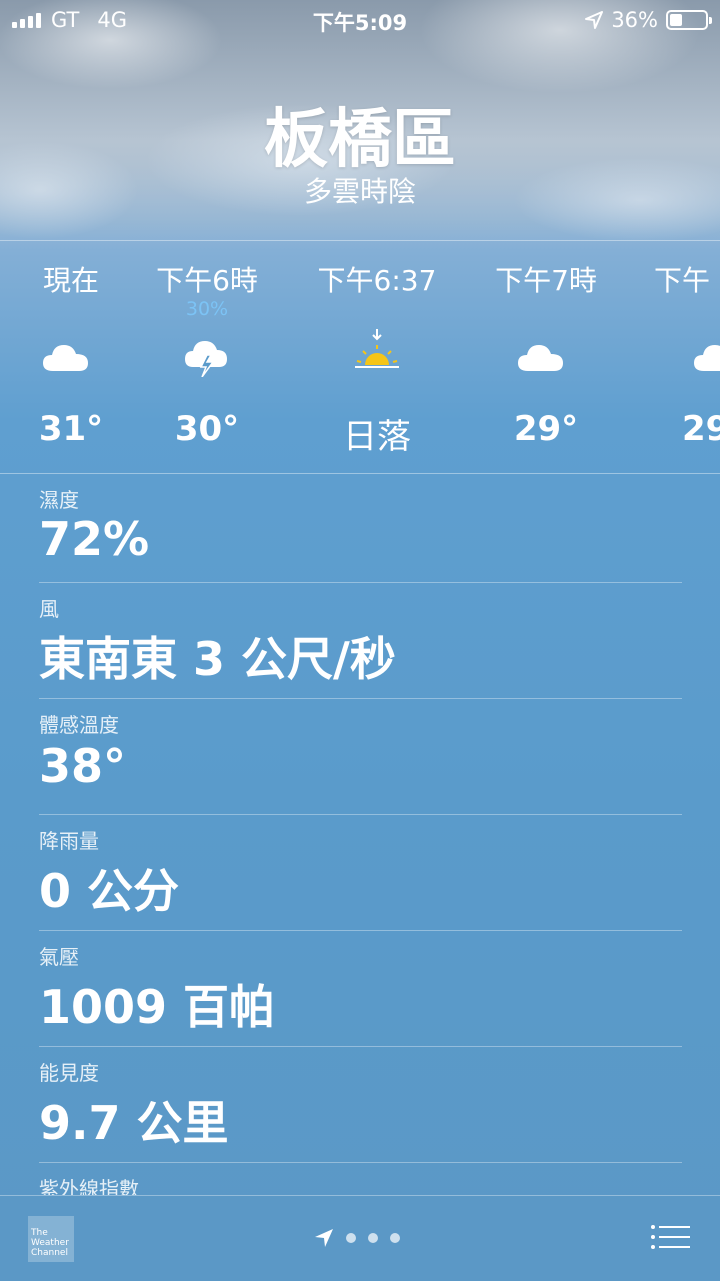  What do you see at coordinates (360, 873) in the screenshot?
I see `detail-row-precipitation: 降雨量 0 公分` at bounding box center [360, 873].